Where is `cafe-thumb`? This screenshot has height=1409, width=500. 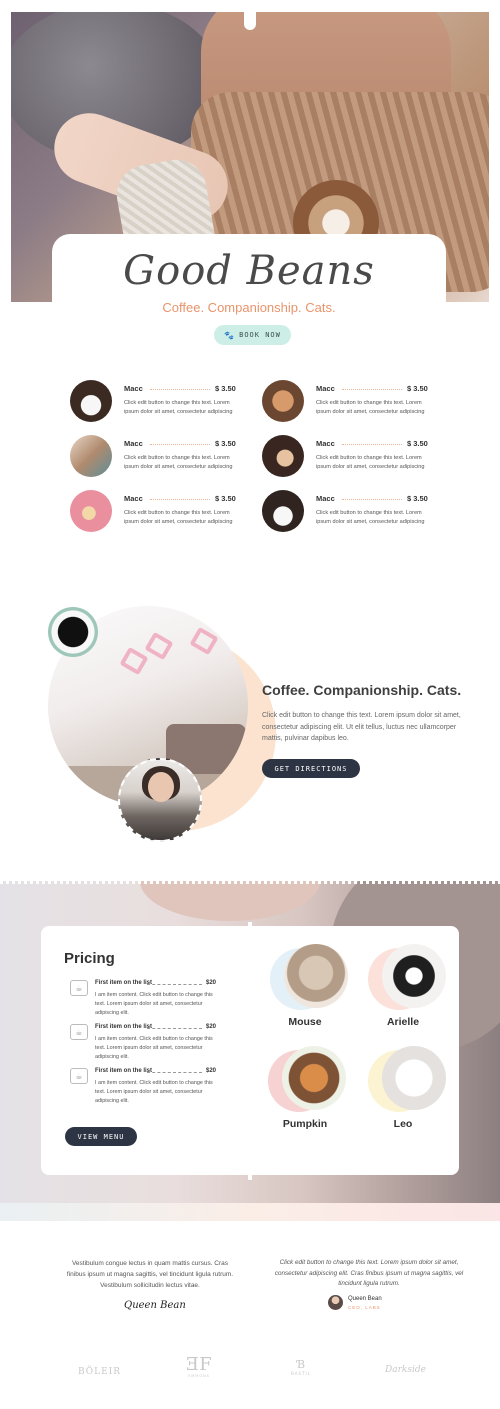 cafe-thumb is located at coordinates (91, 456).